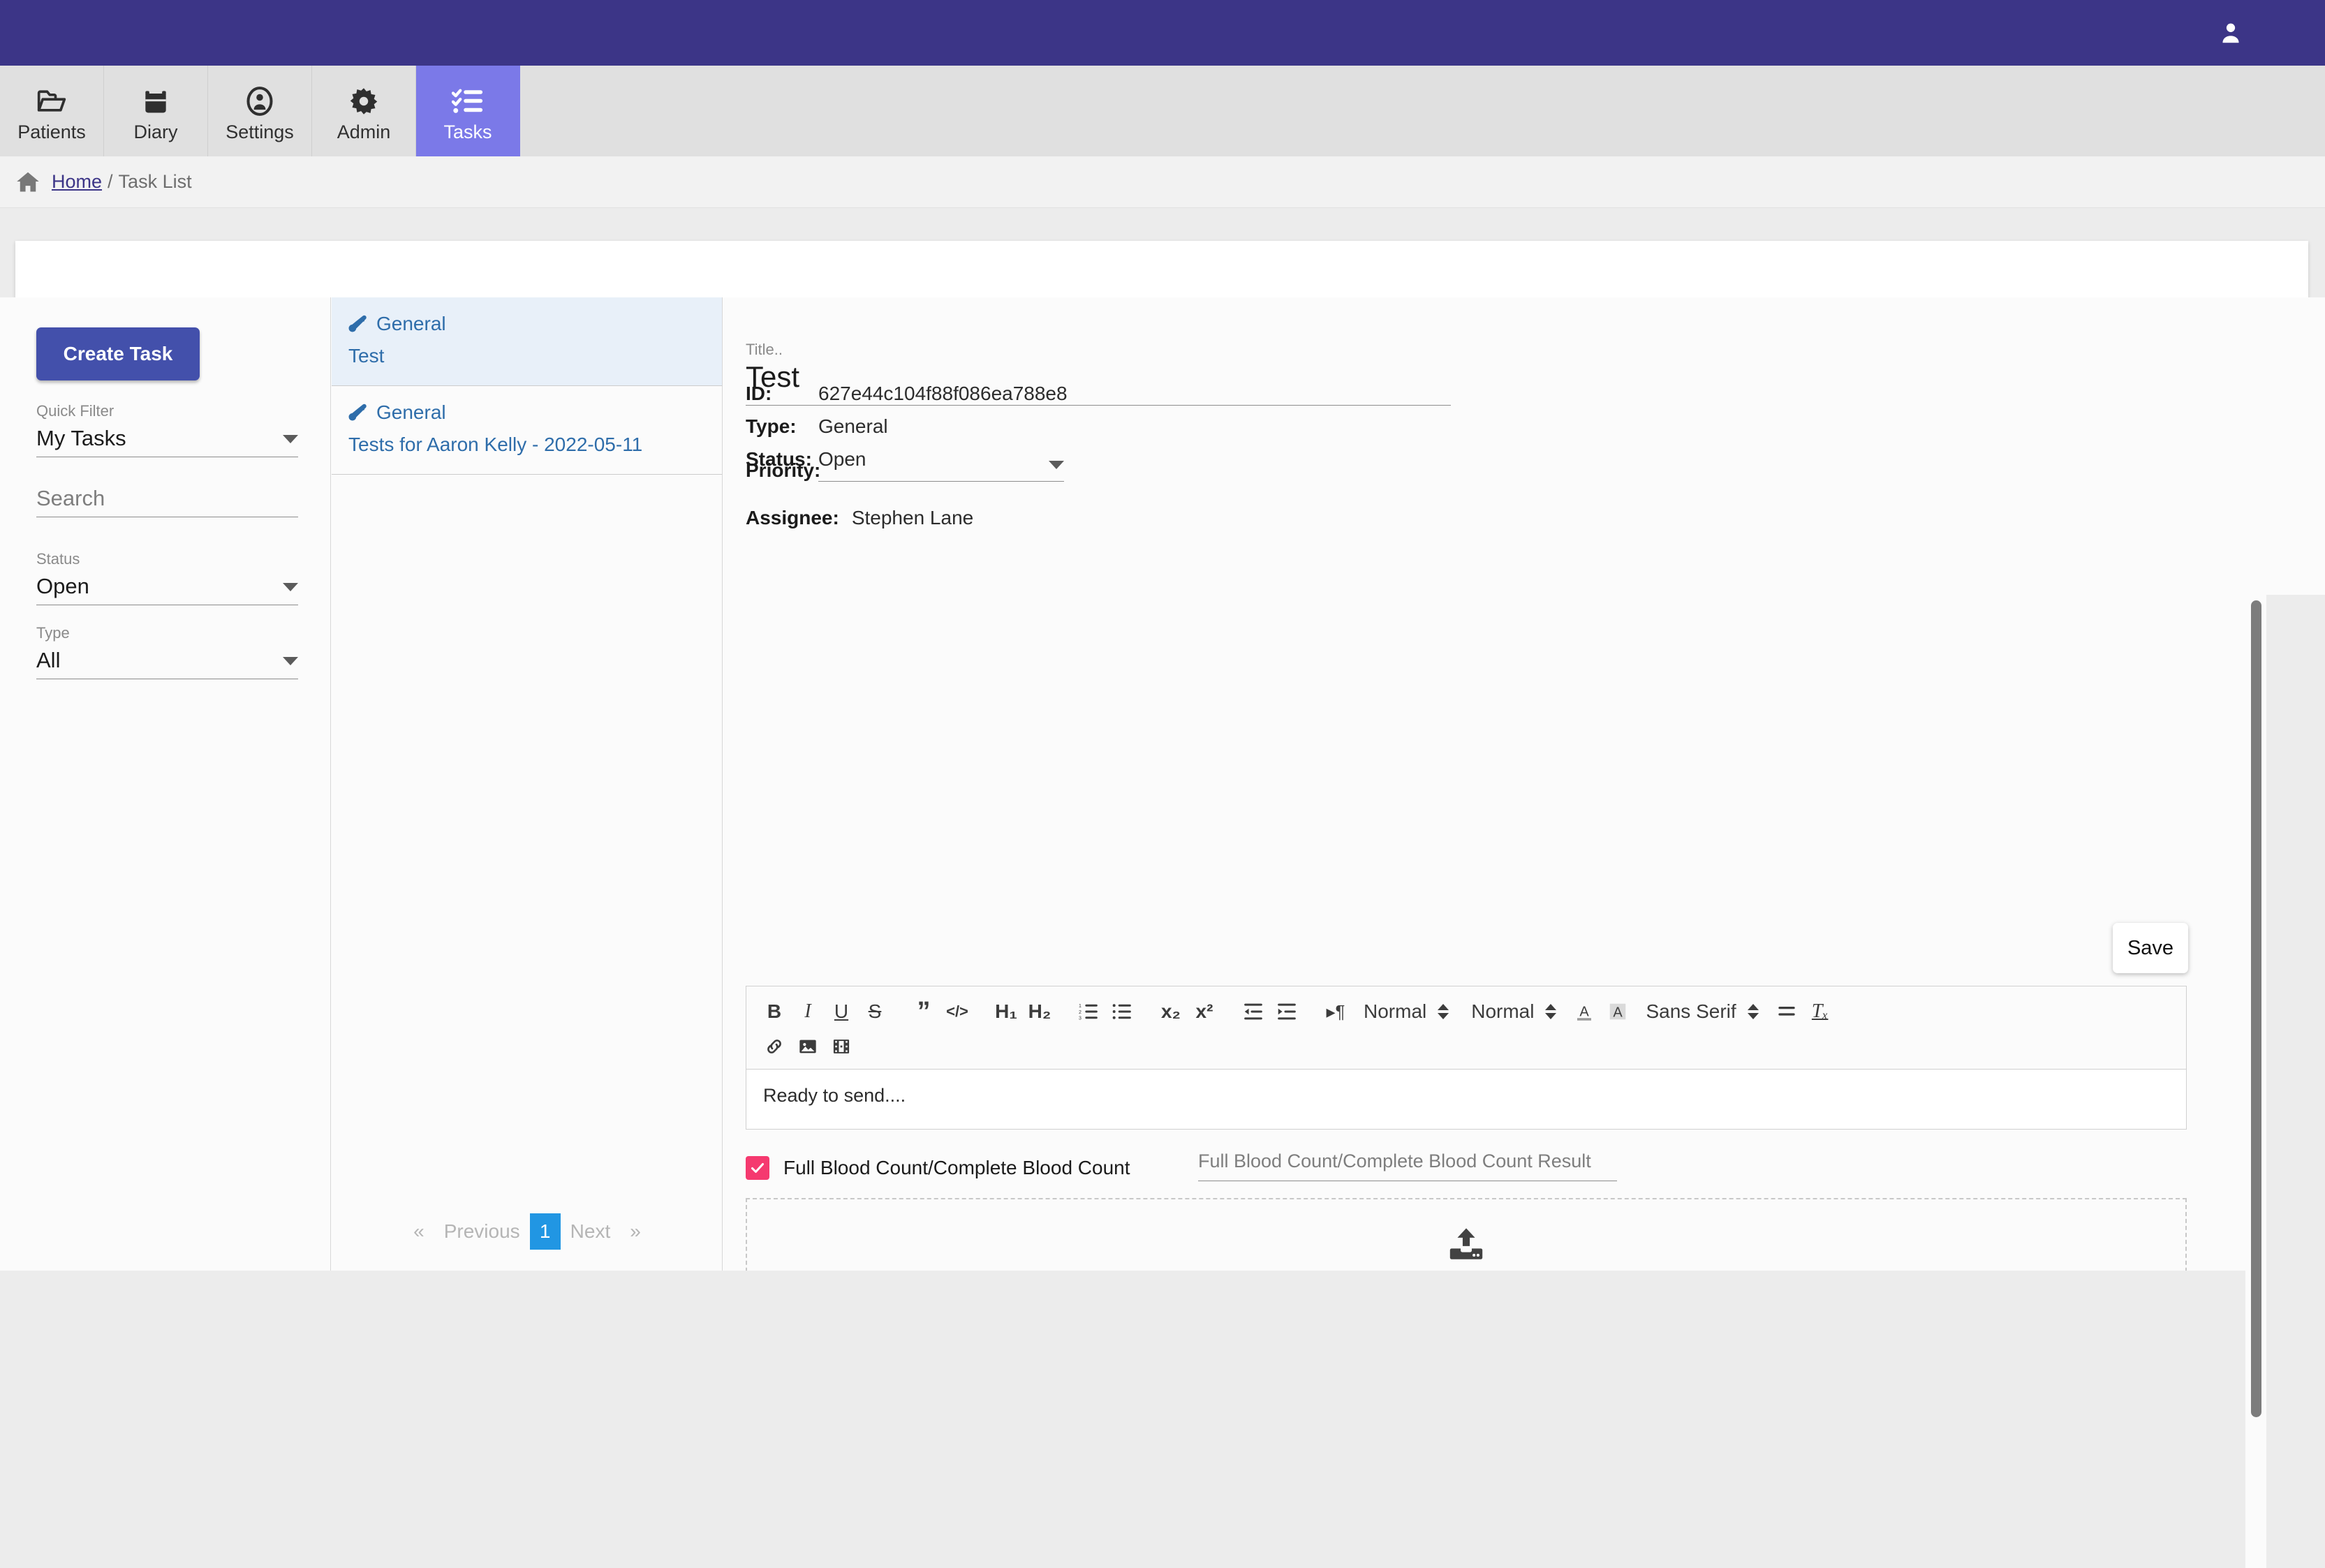 This screenshot has width=2325, height=1568. What do you see at coordinates (468, 98) in the screenshot?
I see `checklist-icon` at bounding box center [468, 98].